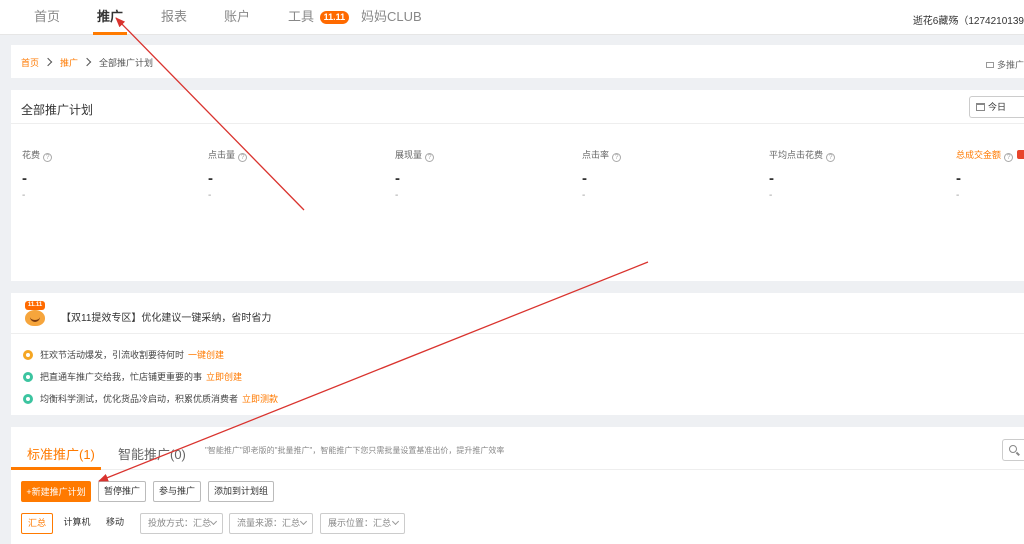 This screenshot has height=544, width=1024. I want to click on placement-select: 展示位置：汇总, so click(362, 523).